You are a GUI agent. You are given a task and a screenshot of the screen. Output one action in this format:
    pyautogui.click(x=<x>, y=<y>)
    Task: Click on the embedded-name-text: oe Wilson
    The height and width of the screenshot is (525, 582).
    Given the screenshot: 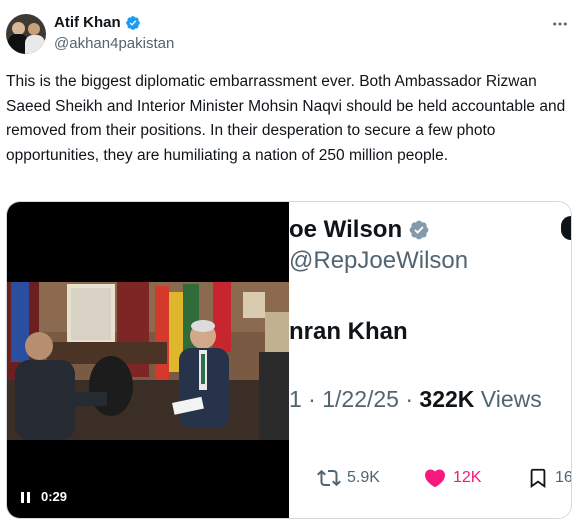 What is the action you would take?
    pyautogui.click(x=346, y=229)
    